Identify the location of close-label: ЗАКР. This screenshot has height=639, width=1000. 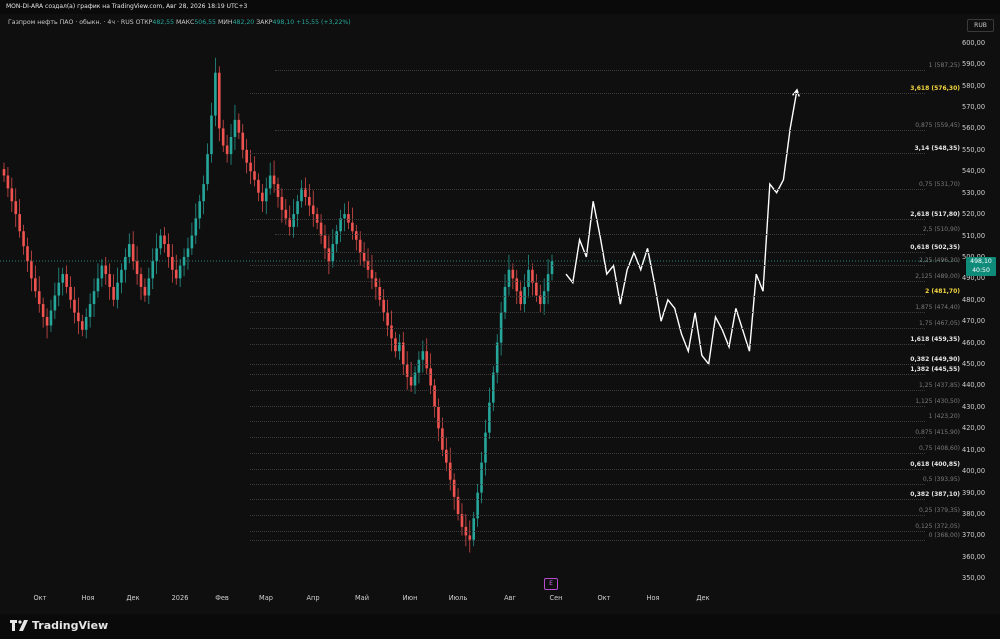
(264, 22).